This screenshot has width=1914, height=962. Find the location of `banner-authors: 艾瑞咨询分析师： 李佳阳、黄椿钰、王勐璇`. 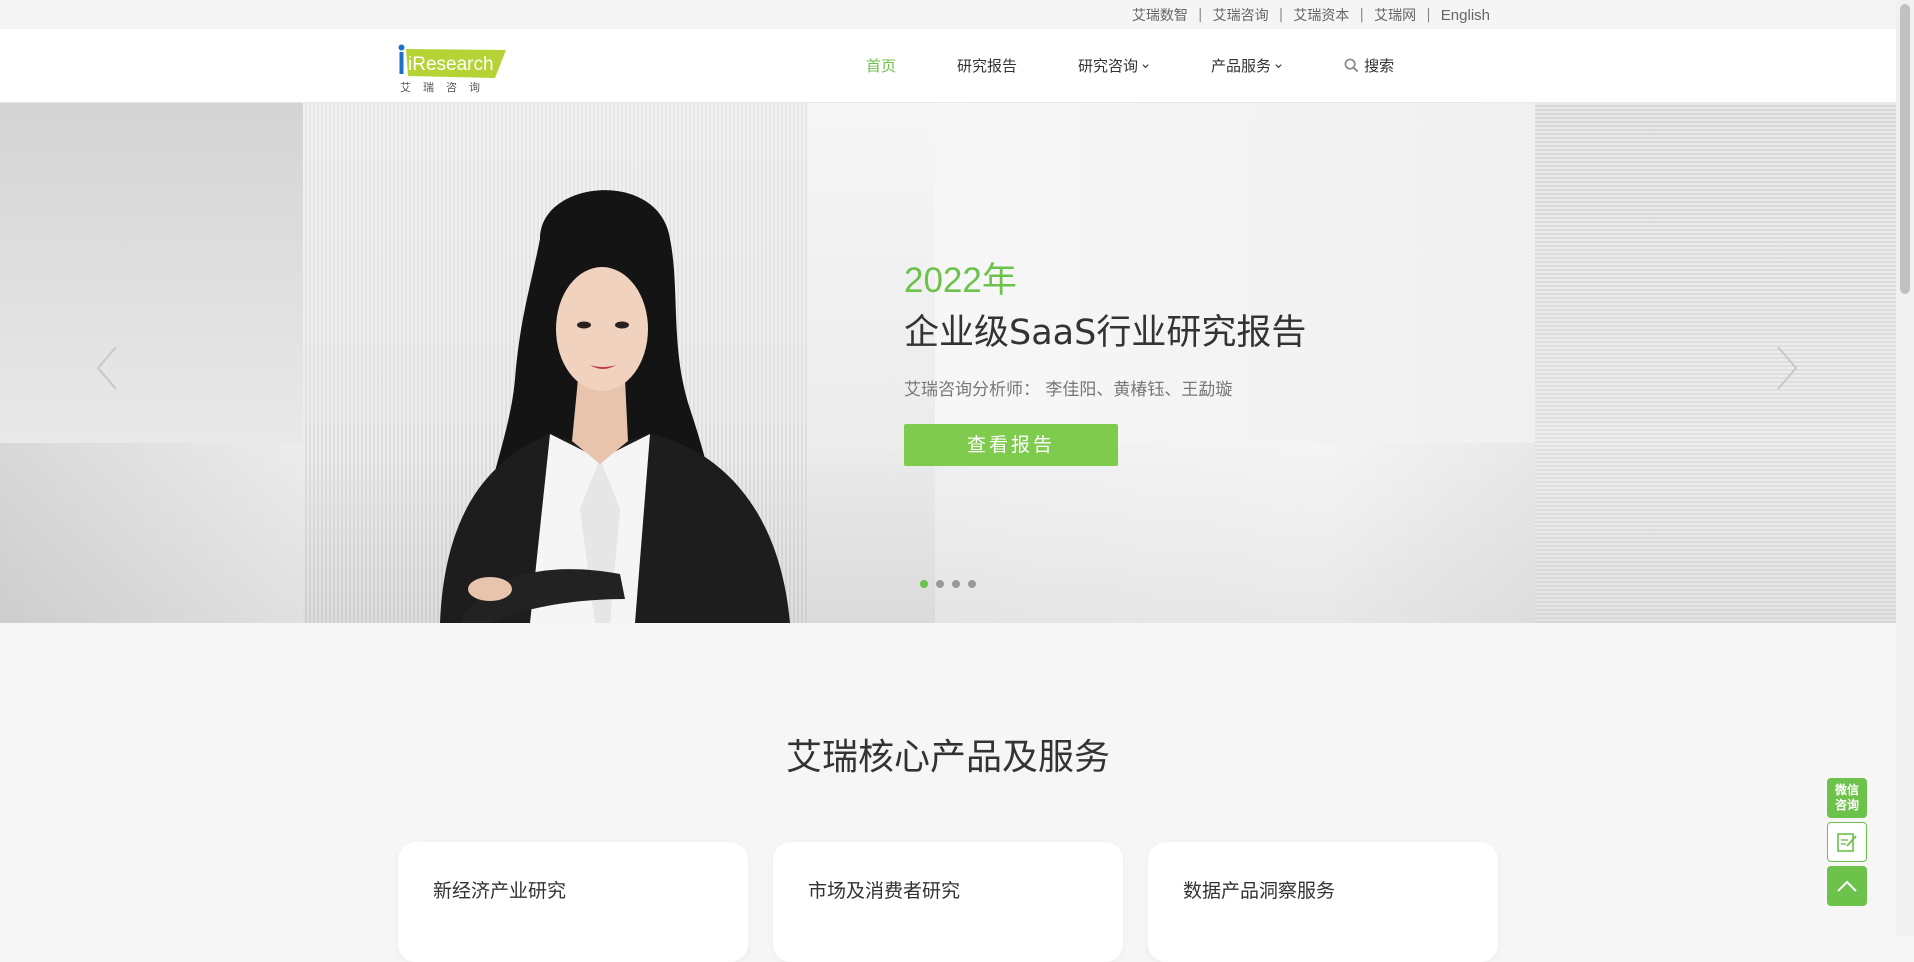

banner-authors: 艾瑞咨询分析师： 李佳阳、黄椿钰、王勐璇 is located at coordinates (1068, 390).